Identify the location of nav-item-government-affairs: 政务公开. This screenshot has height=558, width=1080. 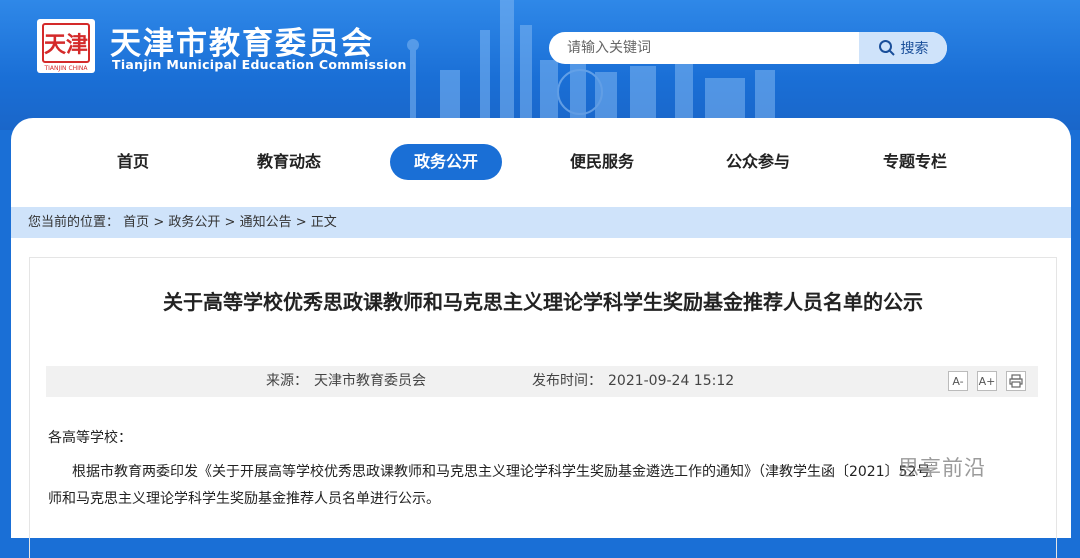
(446, 162).